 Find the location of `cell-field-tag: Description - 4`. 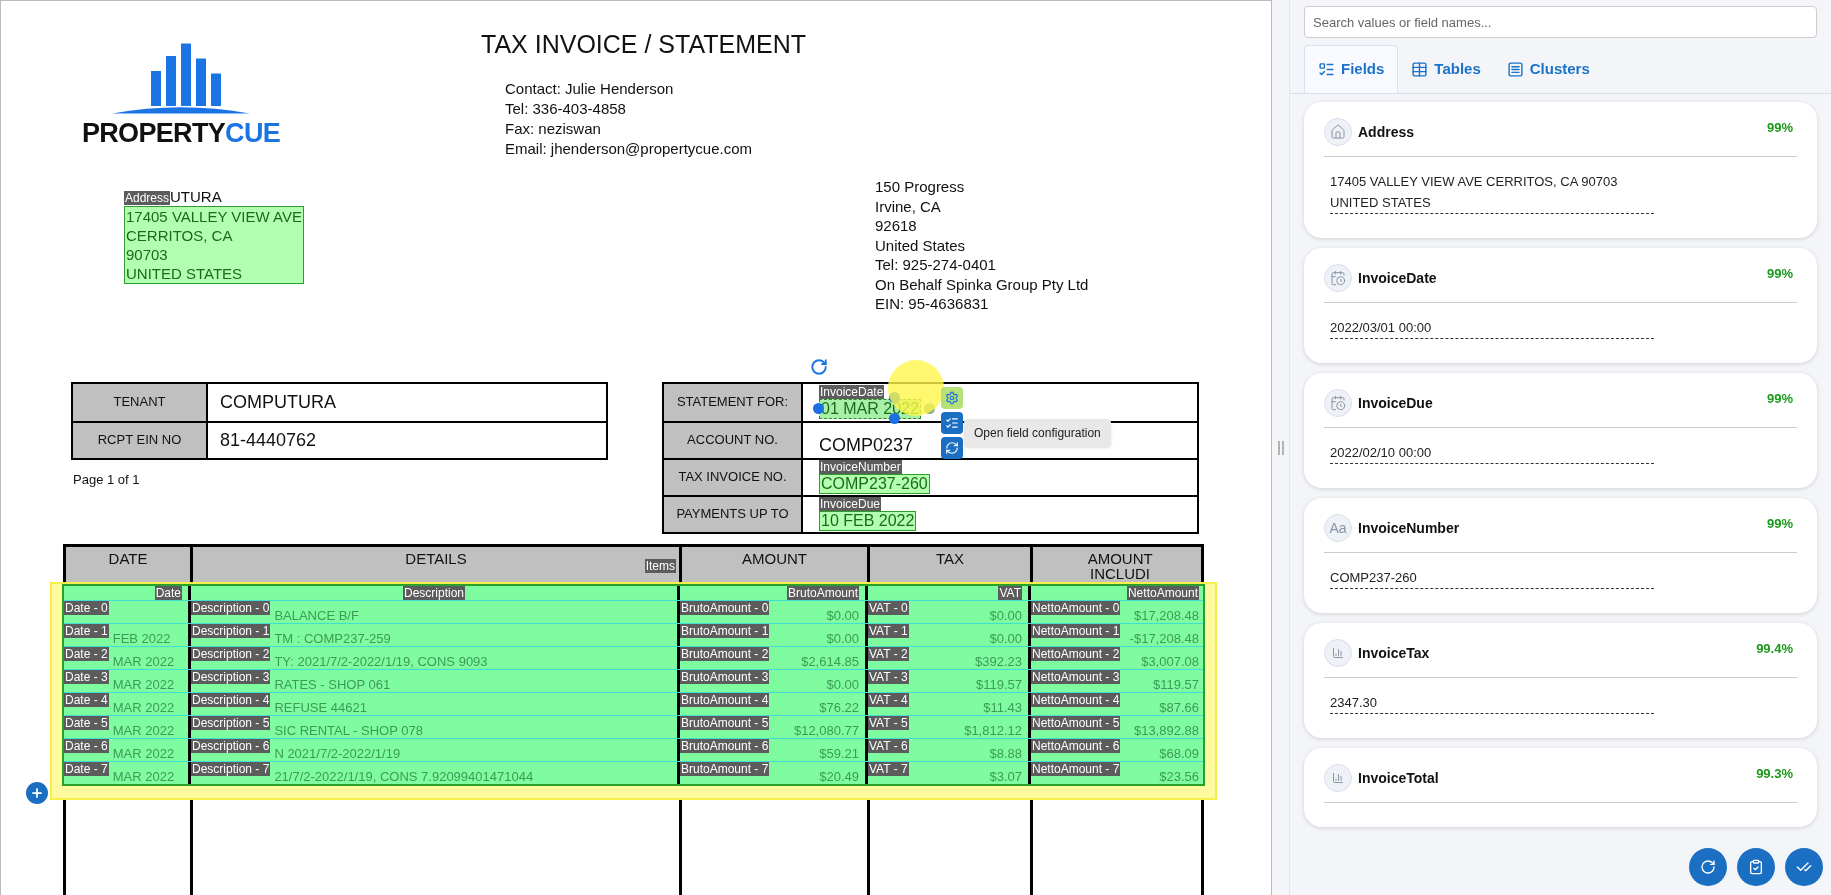

cell-field-tag: Description - 4 is located at coordinates (231, 699).